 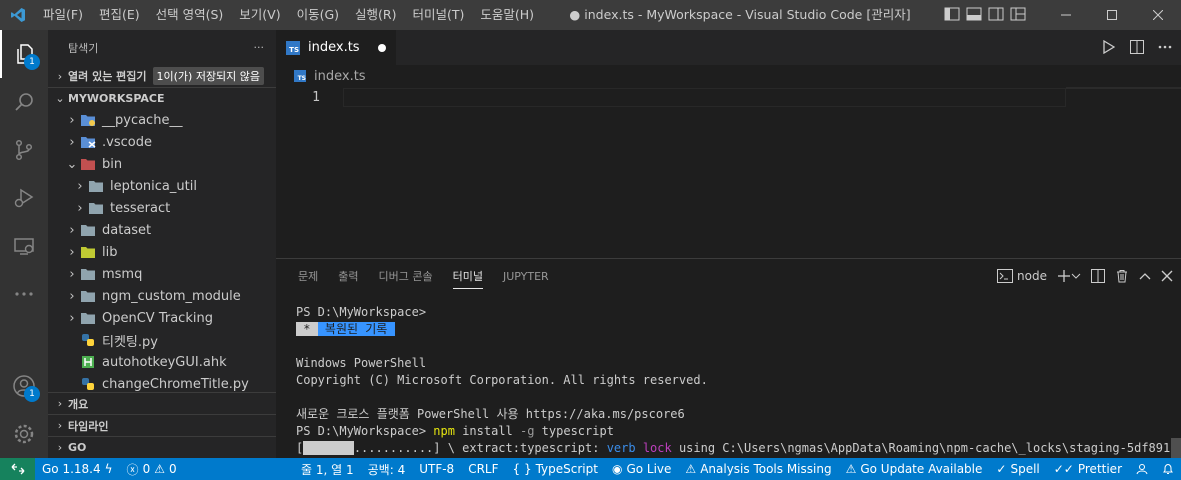 What do you see at coordinates (162, 208) in the screenshot?
I see `tree-item-tesseract: › tesseract` at bounding box center [162, 208].